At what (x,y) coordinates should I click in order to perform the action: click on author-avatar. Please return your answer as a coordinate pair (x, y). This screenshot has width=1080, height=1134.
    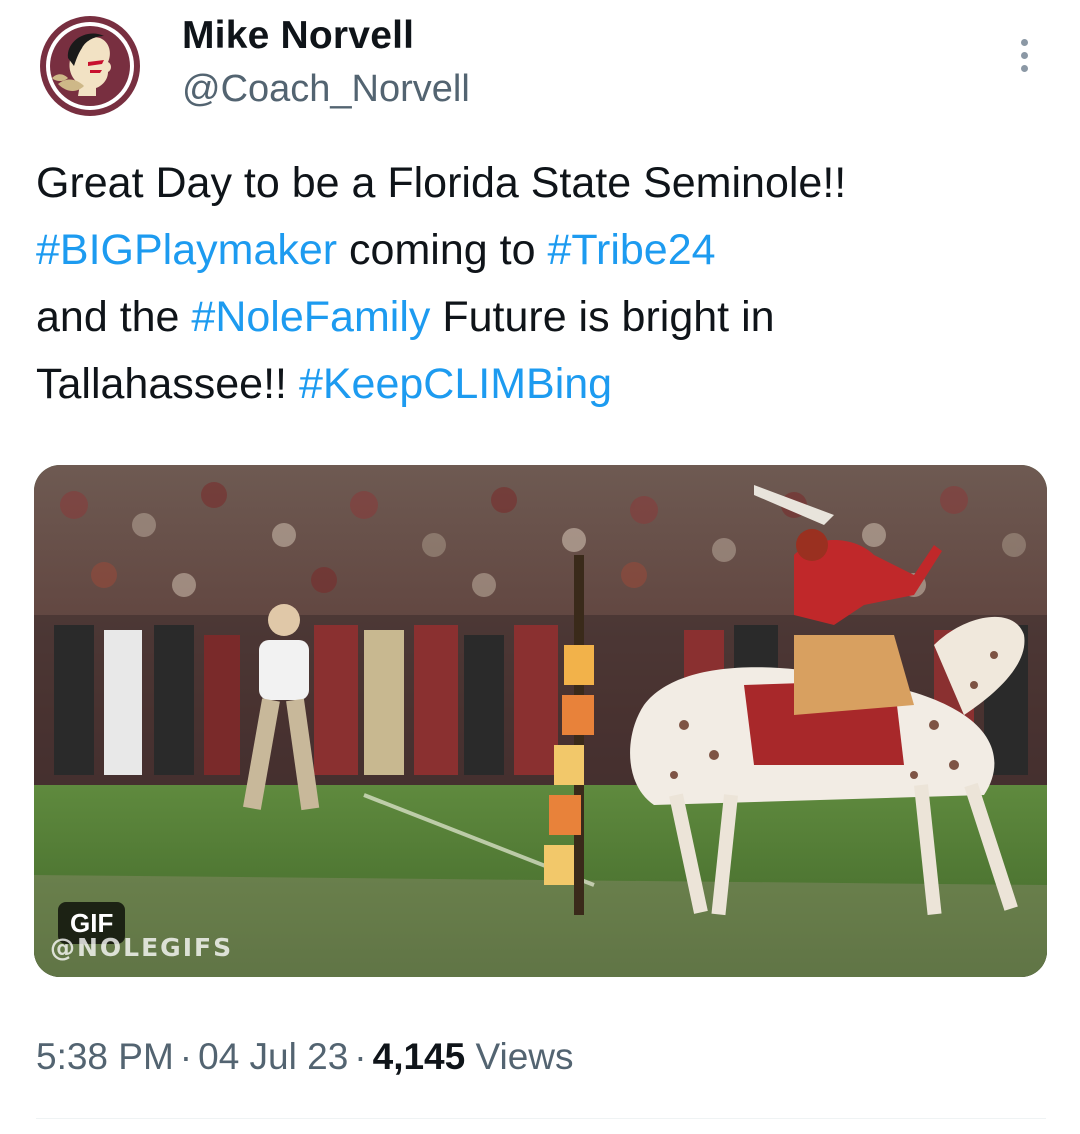
    Looking at the image, I should click on (90, 66).